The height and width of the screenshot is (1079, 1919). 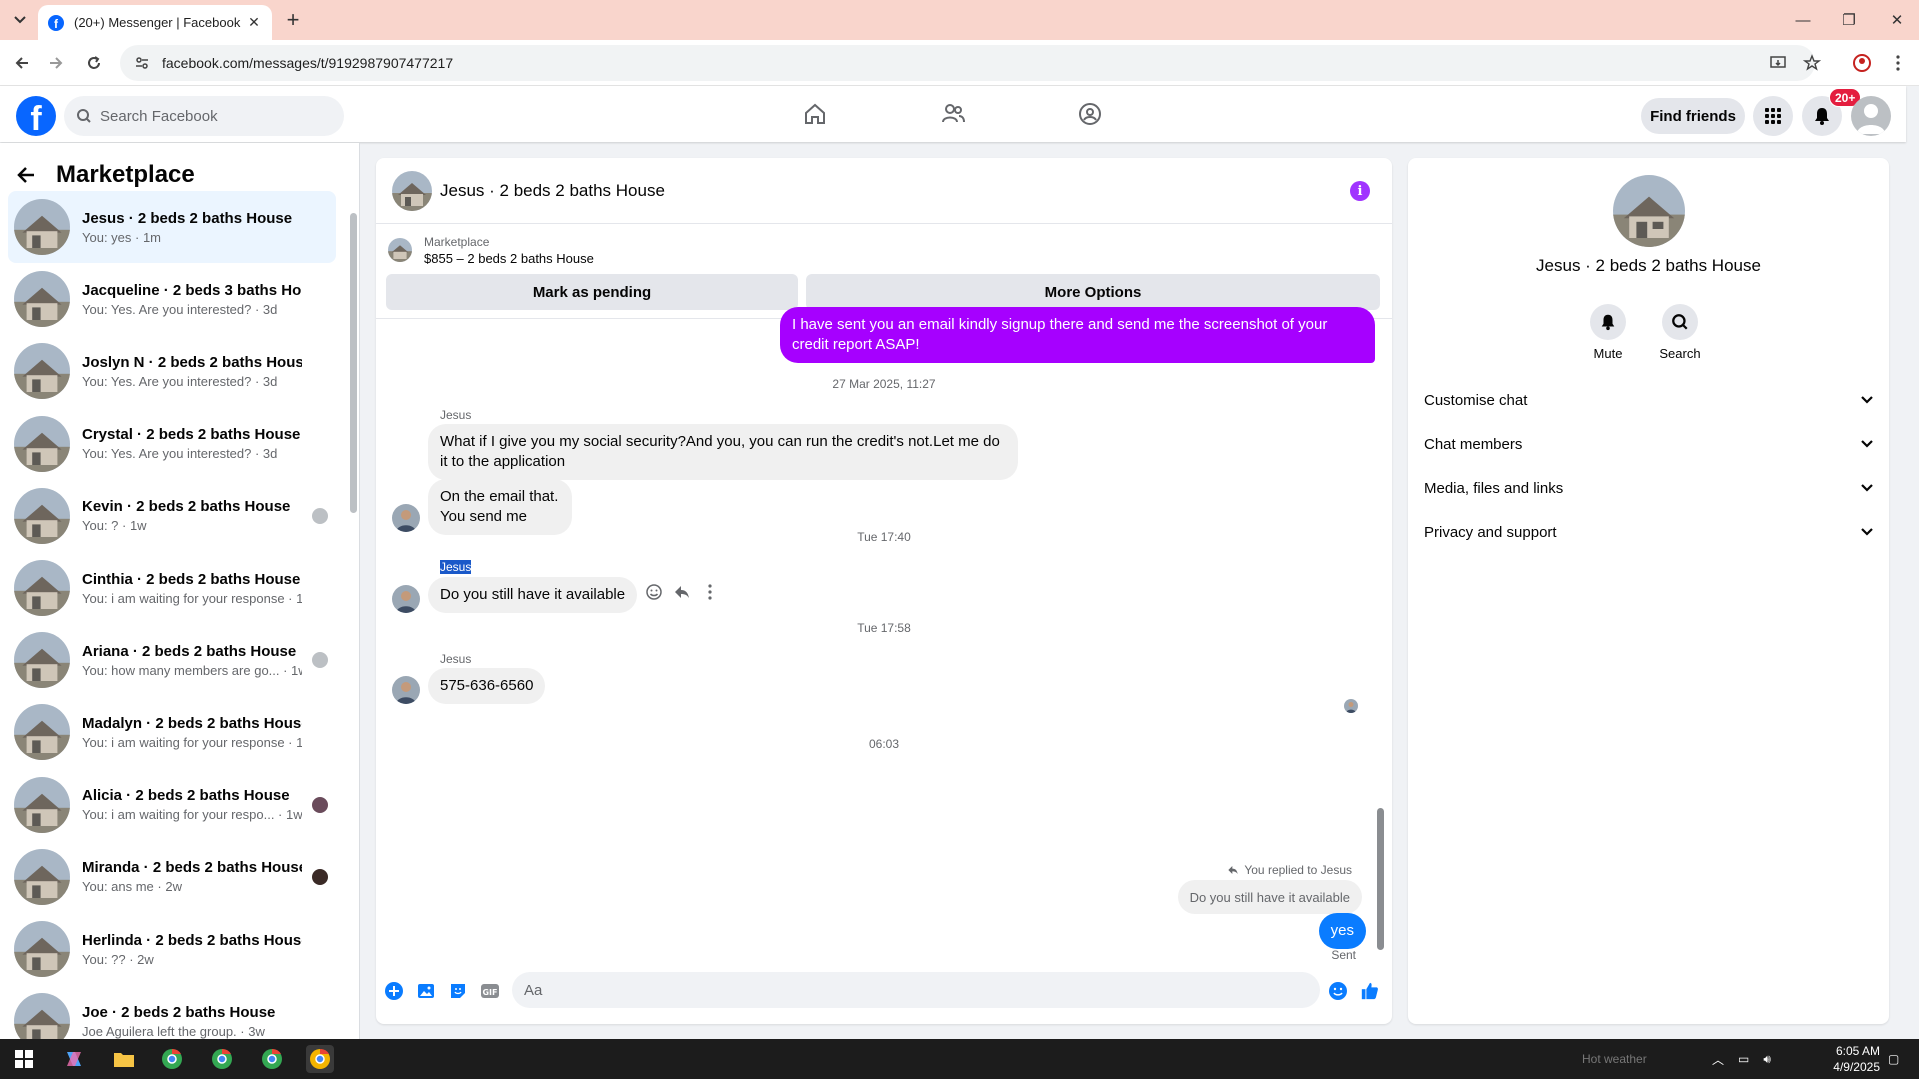 I want to click on emoji-icon, so click(x=1338, y=991).